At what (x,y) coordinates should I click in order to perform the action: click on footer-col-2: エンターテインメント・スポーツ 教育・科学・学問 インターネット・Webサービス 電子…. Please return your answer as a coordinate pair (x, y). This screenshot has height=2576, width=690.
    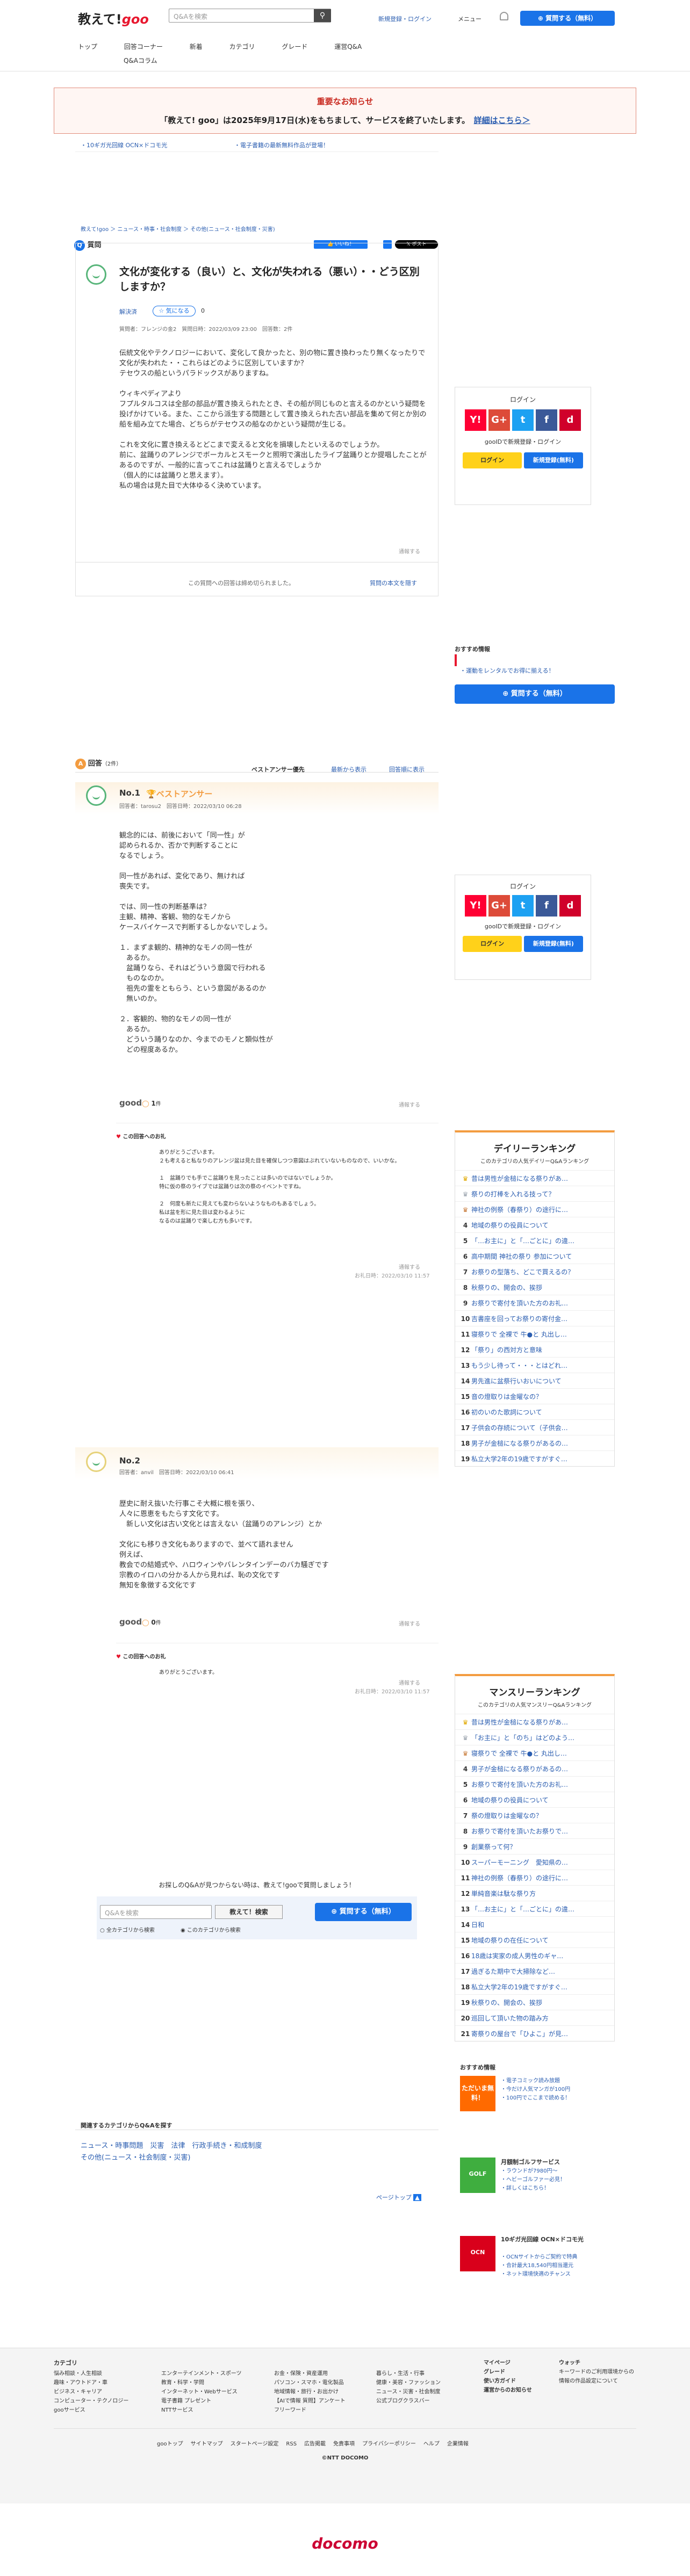
    Looking at the image, I should click on (201, 2392).